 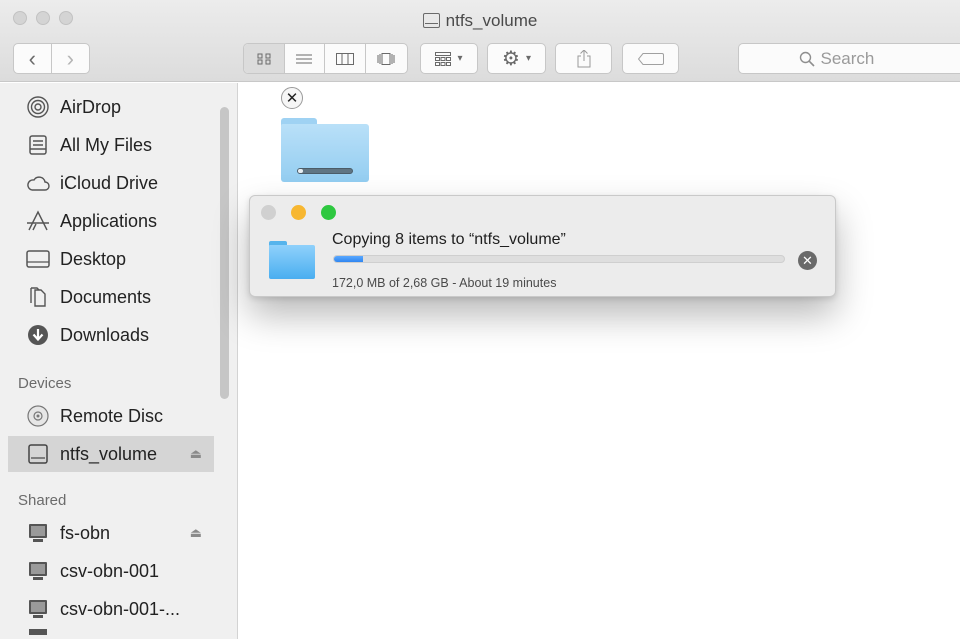 I want to click on action-button: ⚙ ▾, so click(x=516, y=58).